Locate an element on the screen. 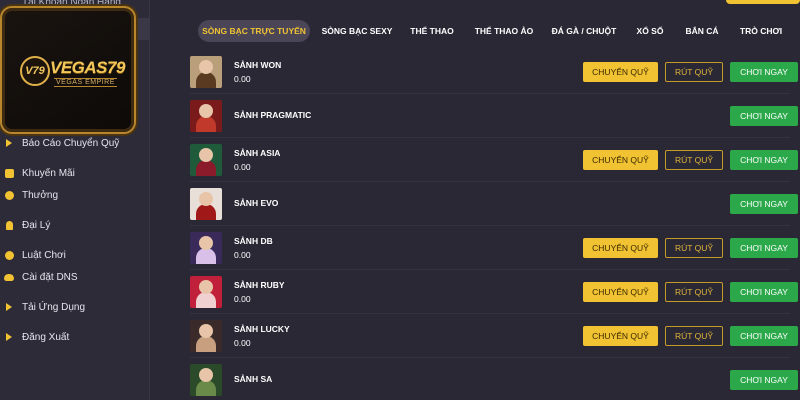 This screenshot has width=800, height=400. sidebar-item: Cài đặt DNS is located at coordinates (75, 277).